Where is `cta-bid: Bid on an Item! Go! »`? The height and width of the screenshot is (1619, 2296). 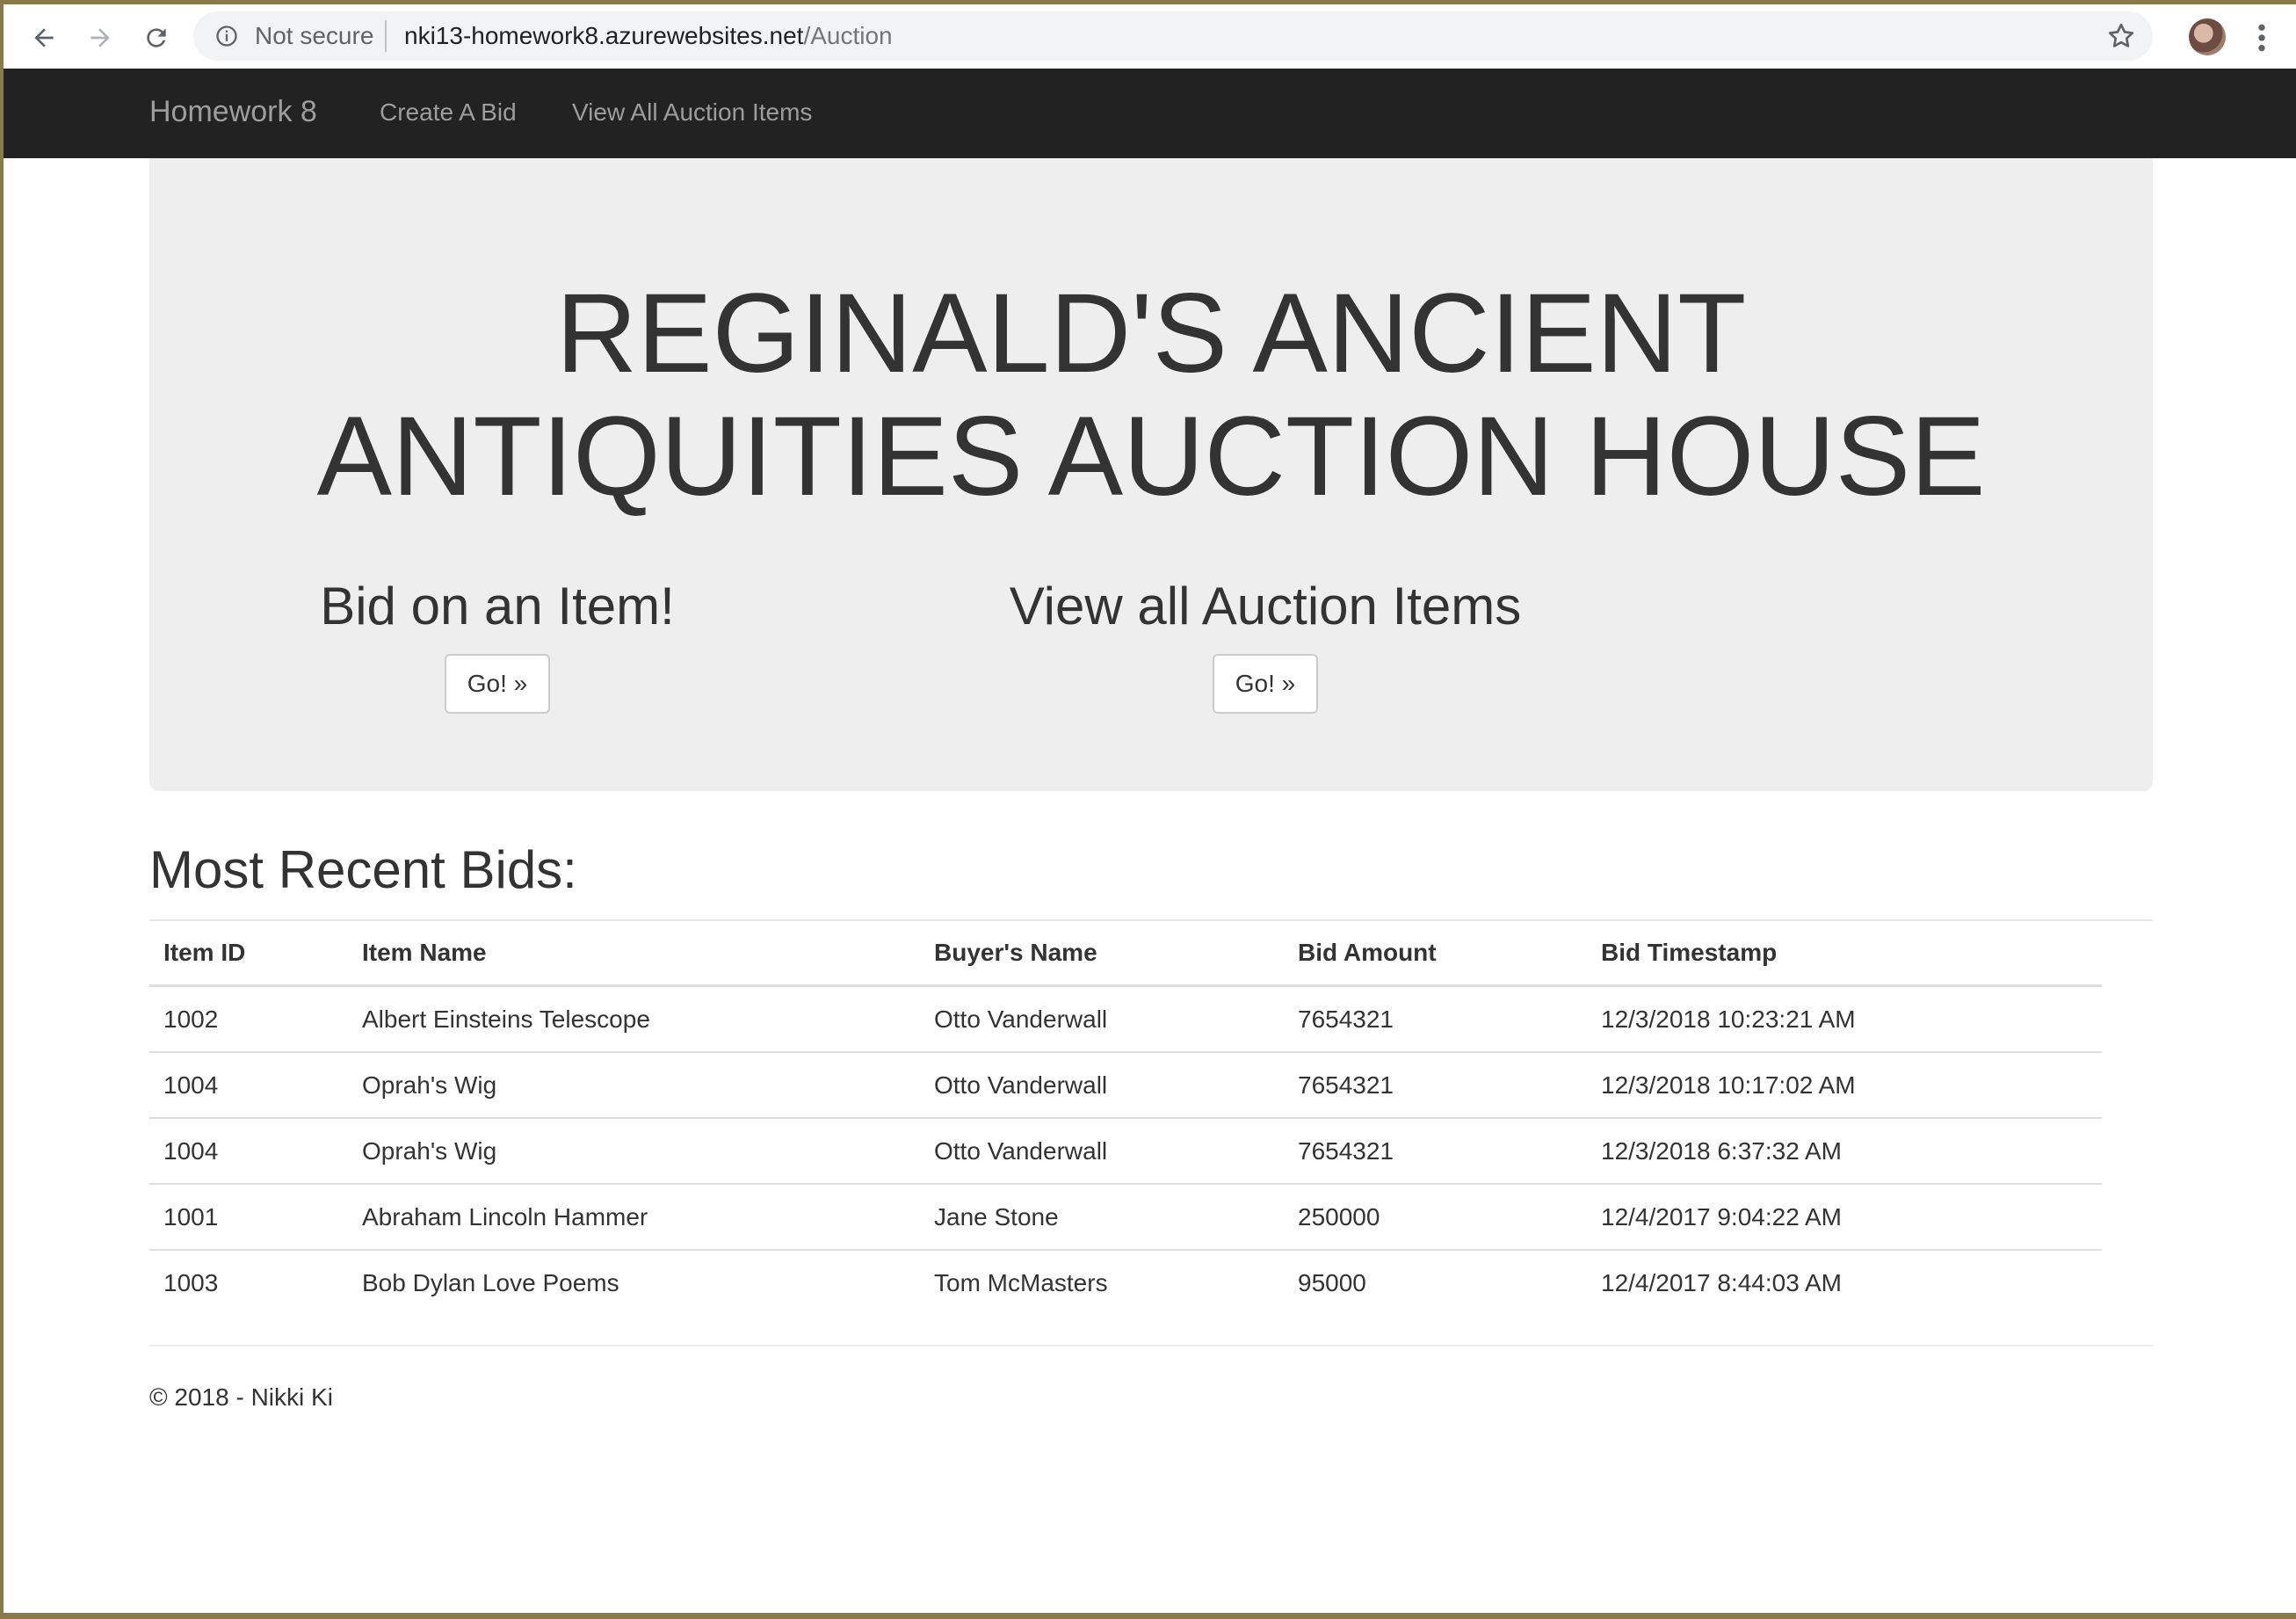
cta-bid: Bid on an Item! Go! » is located at coordinates (497, 642).